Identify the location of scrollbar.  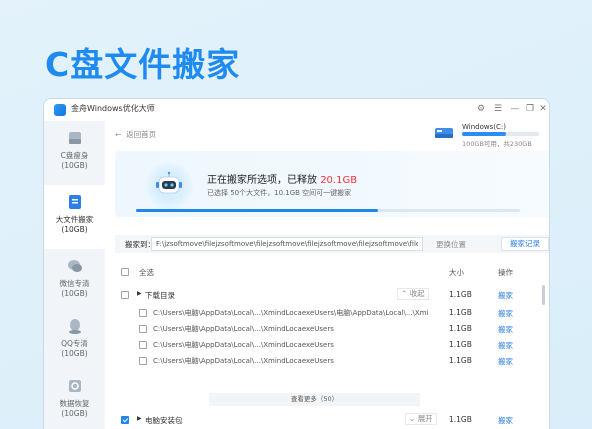
(543, 357).